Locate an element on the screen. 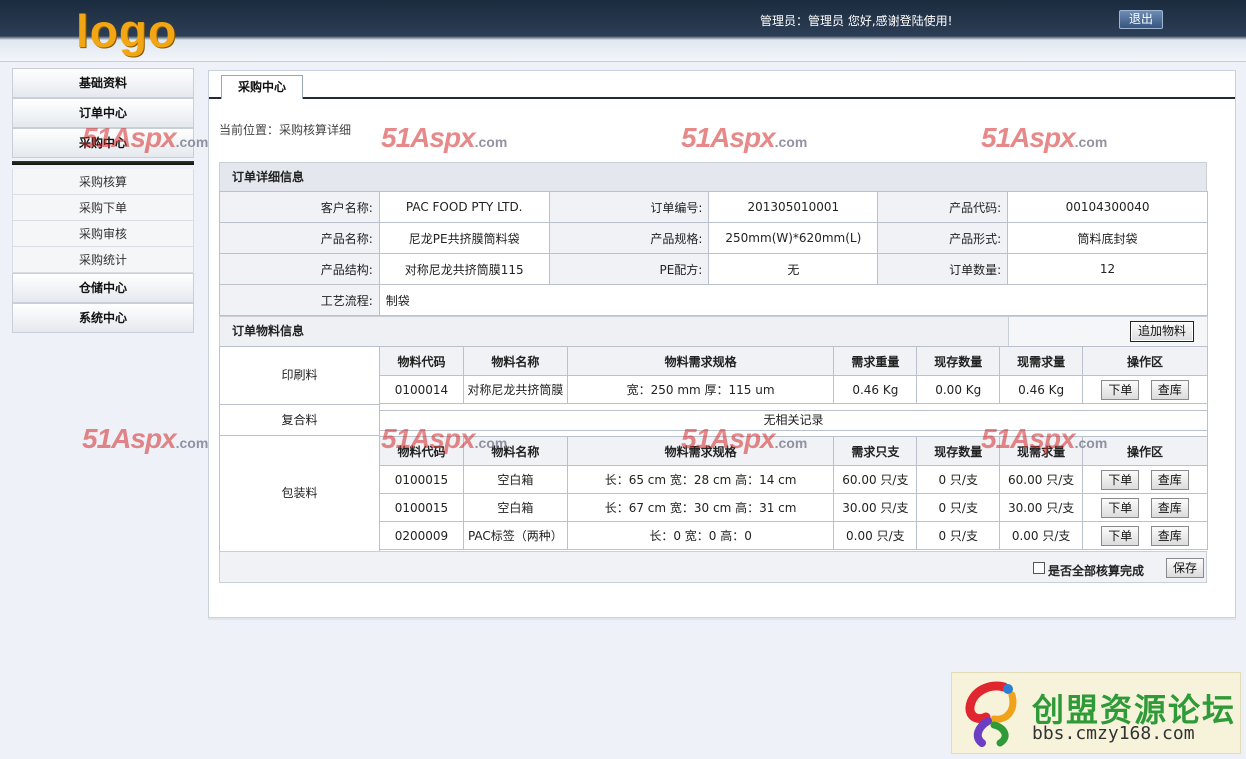 The height and width of the screenshot is (759, 1246). welcome-text: 管理员：管理员 您好,感谢登陆使用! is located at coordinates (856, 21).